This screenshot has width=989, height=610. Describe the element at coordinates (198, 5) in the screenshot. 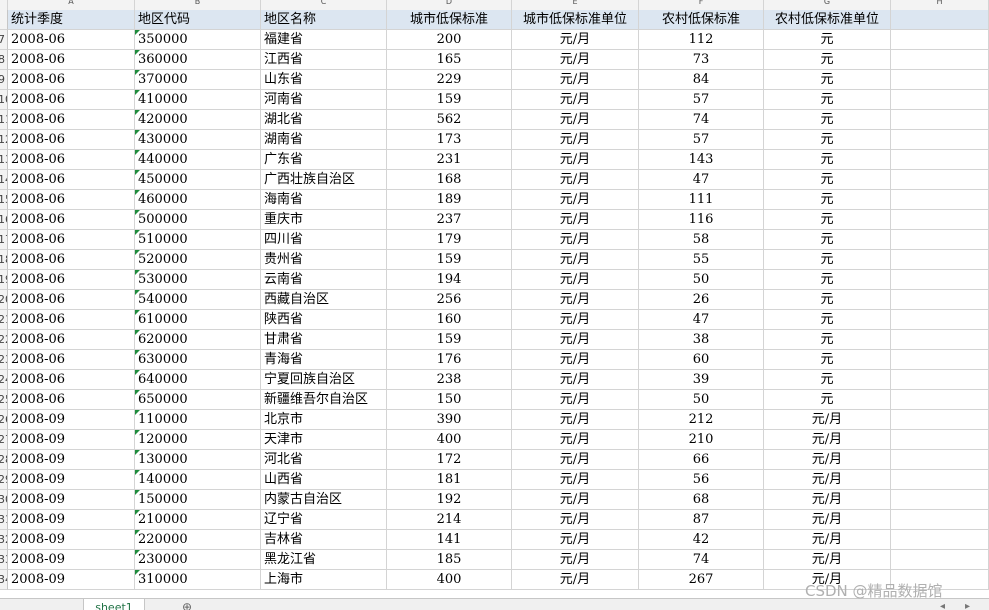

I see `column-header-b: B` at that location.